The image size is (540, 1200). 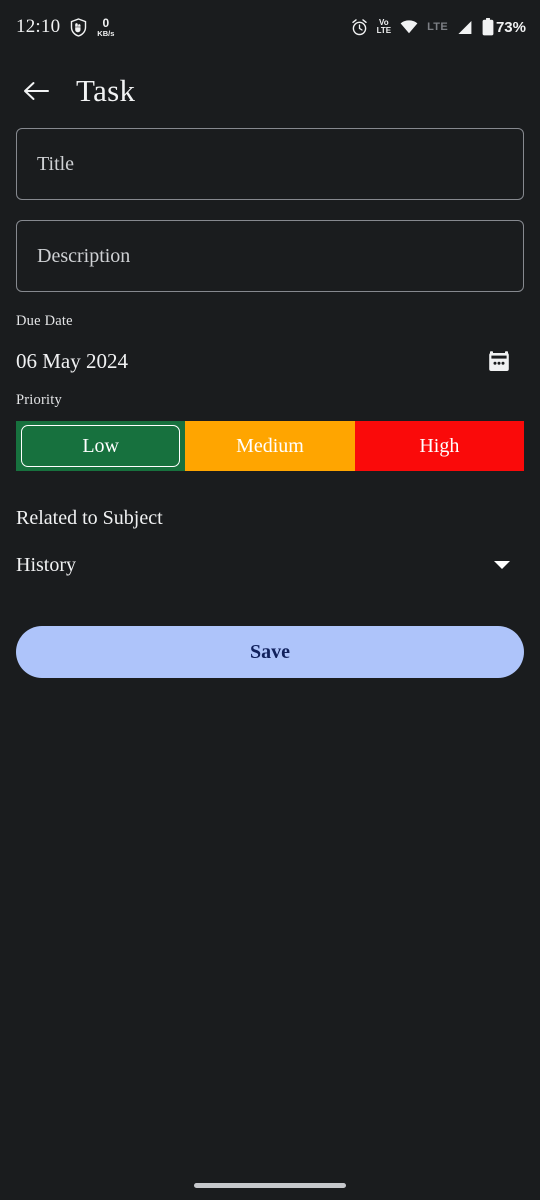 What do you see at coordinates (39, 400) in the screenshot?
I see `priority-label: Priority` at bounding box center [39, 400].